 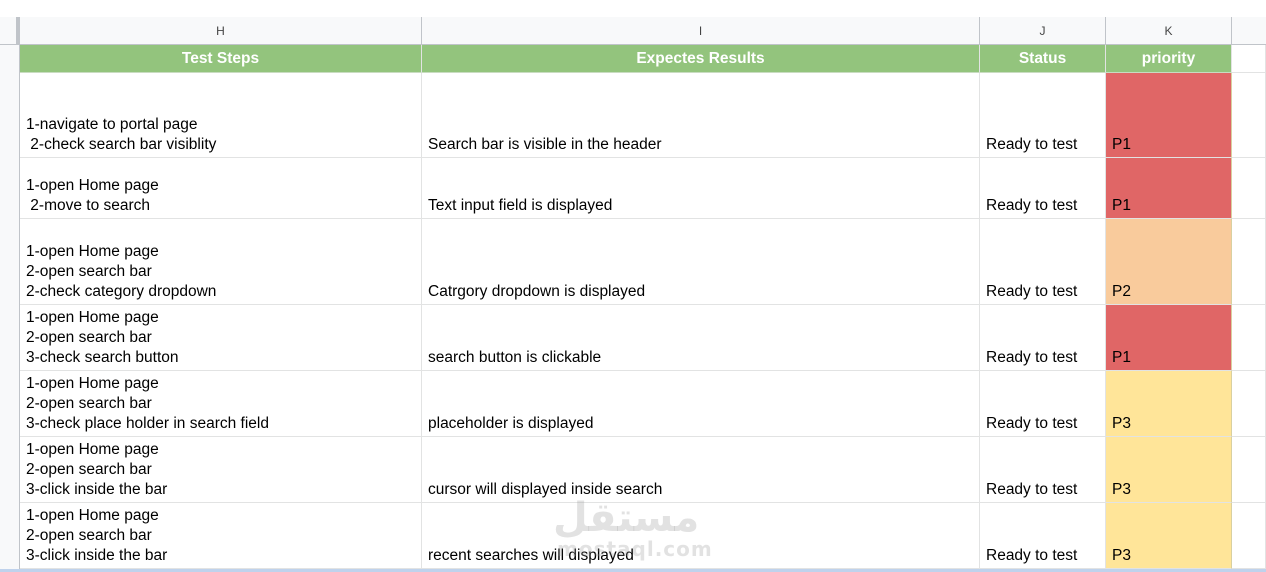 What do you see at coordinates (701, 59) in the screenshot?
I see `header-cell-expected-results: Expectes Results` at bounding box center [701, 59].